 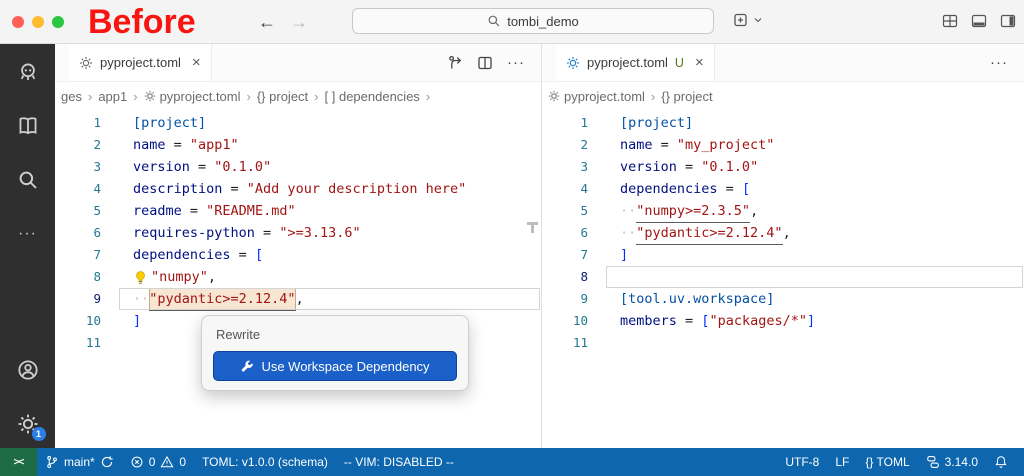 What do you see at coordinates (685, 189) in the screenshot?
I see `line-content: dependencies = [` at bounding box center [685, 189].